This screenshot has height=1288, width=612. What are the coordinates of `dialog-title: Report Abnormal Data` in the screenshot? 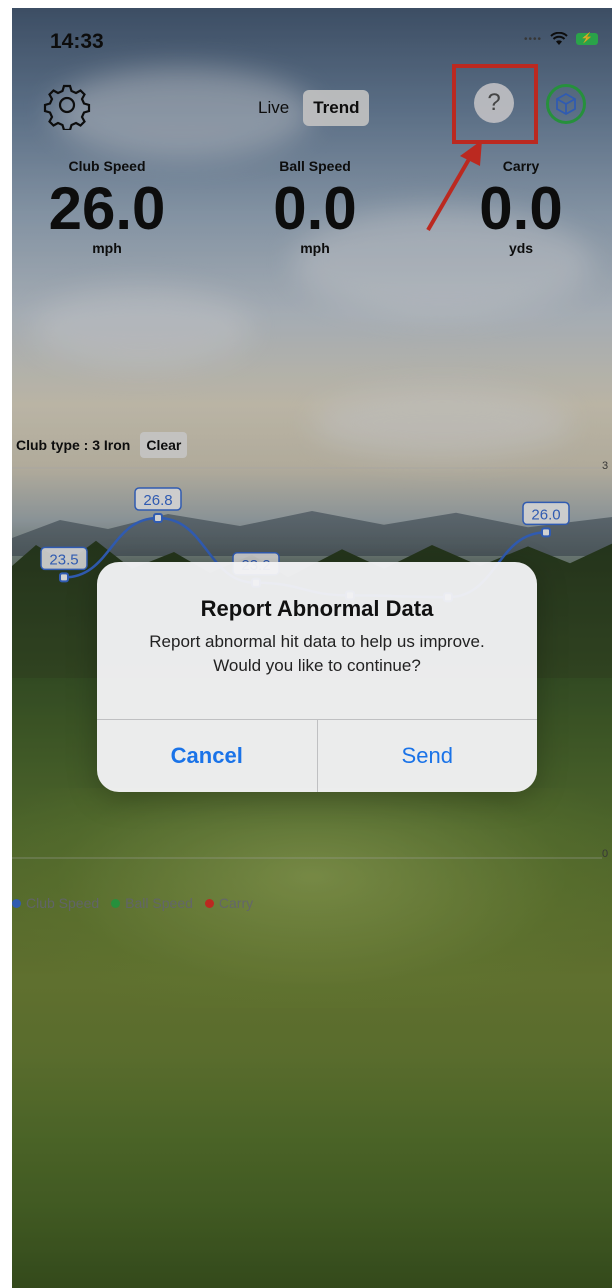 It's located at (317, 608).